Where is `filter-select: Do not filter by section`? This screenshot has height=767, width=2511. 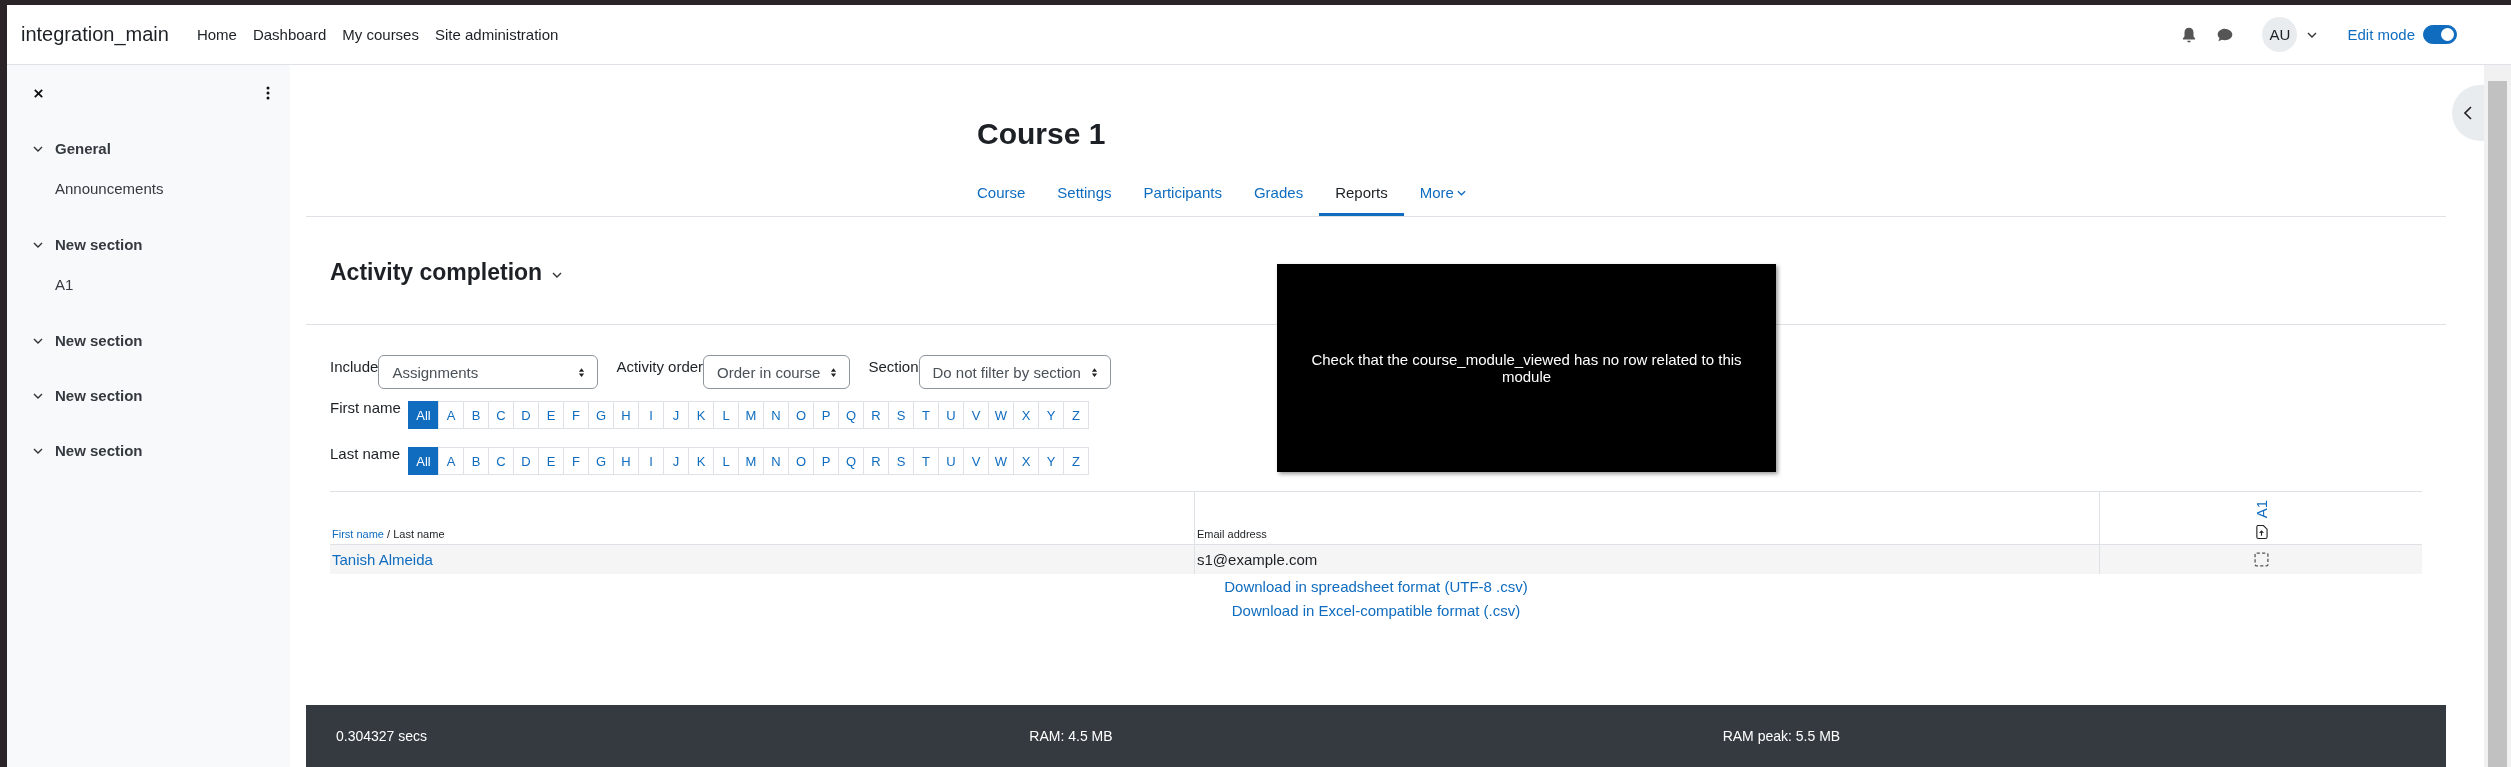
filter-select: Do not filter by section is located at coordinates (1014, 372).